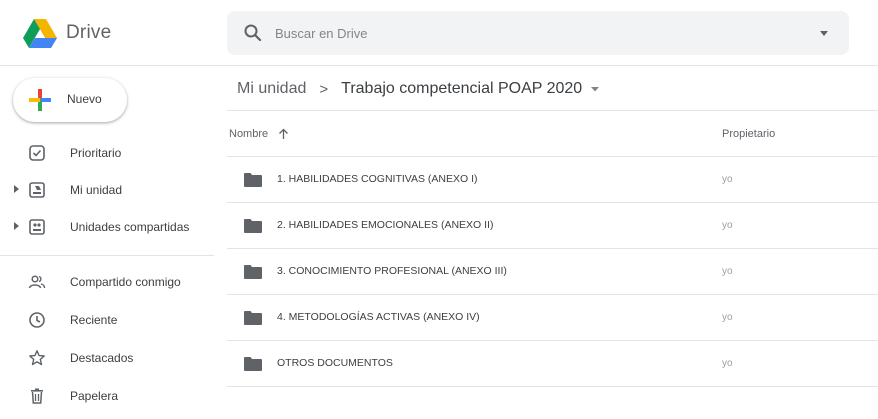 The image size is (878, 419). What do you see at coordinates (37, 282) in the screenshot?
I see `people-icon` at bounding box center [37, 282].